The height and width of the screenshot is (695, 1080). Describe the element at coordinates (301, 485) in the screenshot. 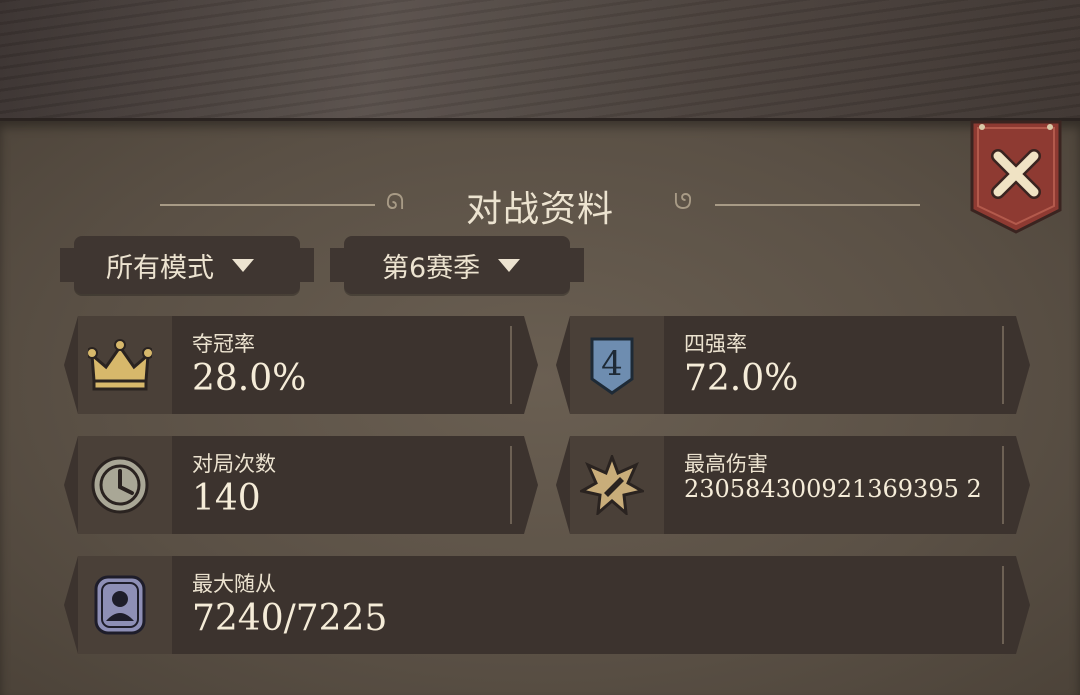

I see `stat-card-matches: 对局次数 140` at that location.